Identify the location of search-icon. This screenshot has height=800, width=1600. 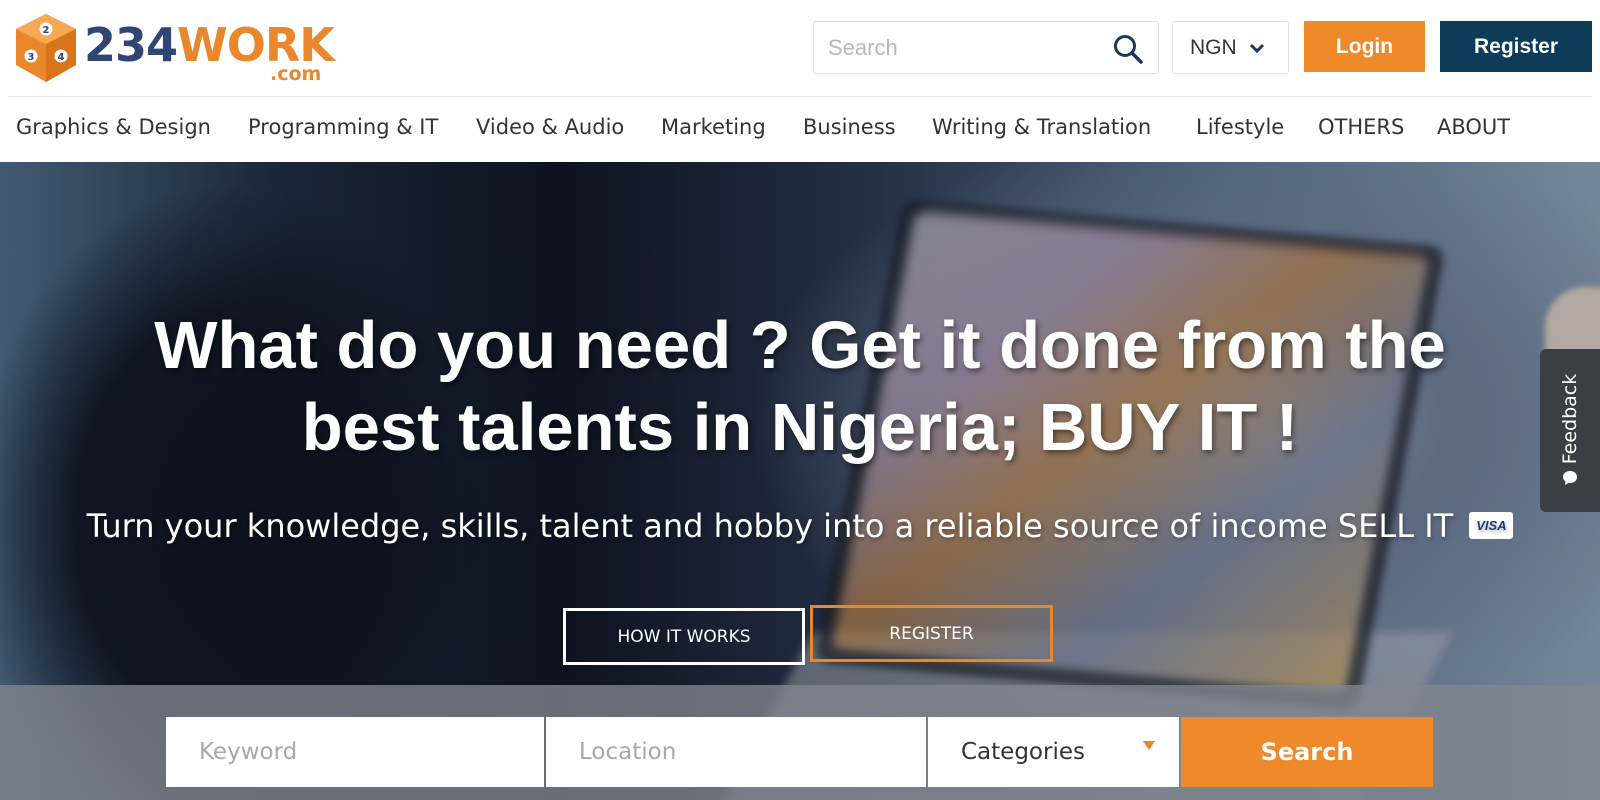
(1128, 49).